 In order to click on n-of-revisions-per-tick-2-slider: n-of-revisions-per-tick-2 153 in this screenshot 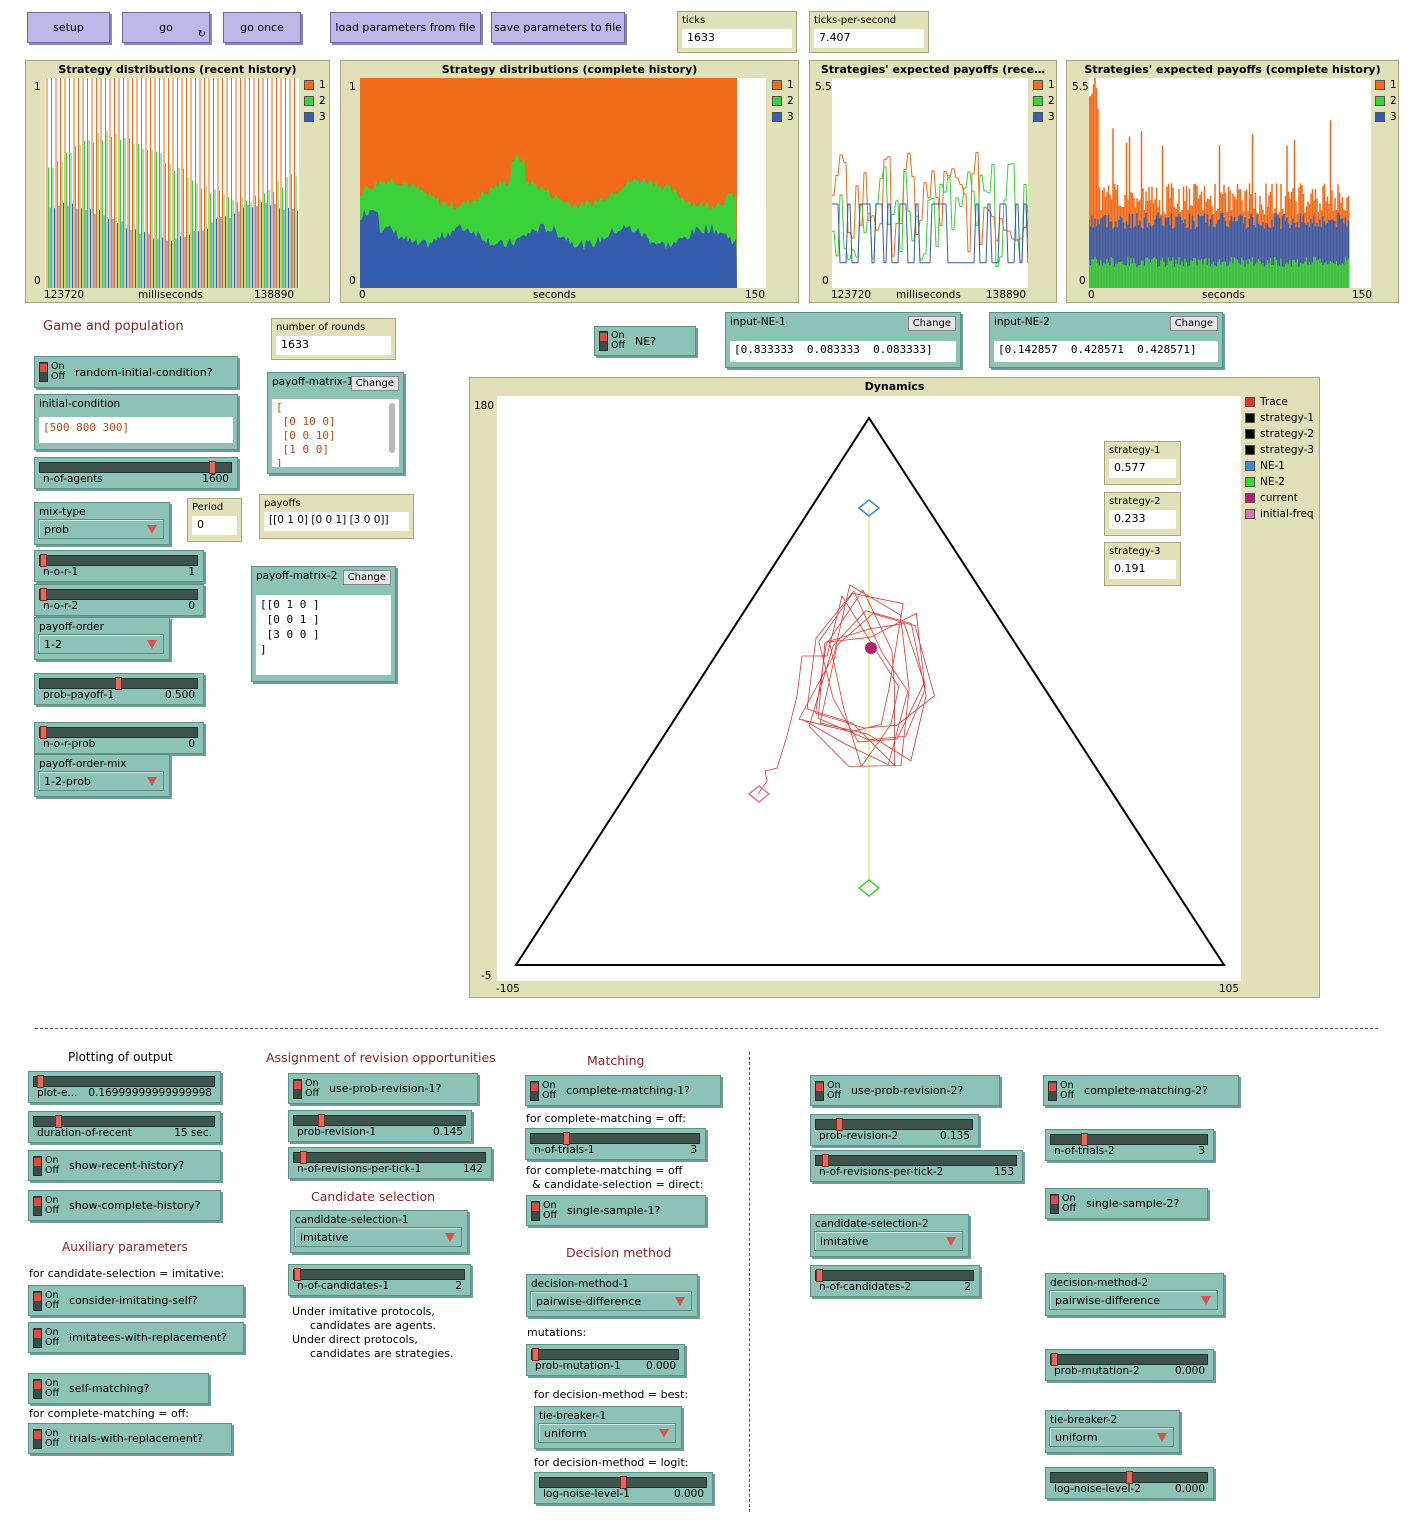, I will do `click(916, 1166)`.